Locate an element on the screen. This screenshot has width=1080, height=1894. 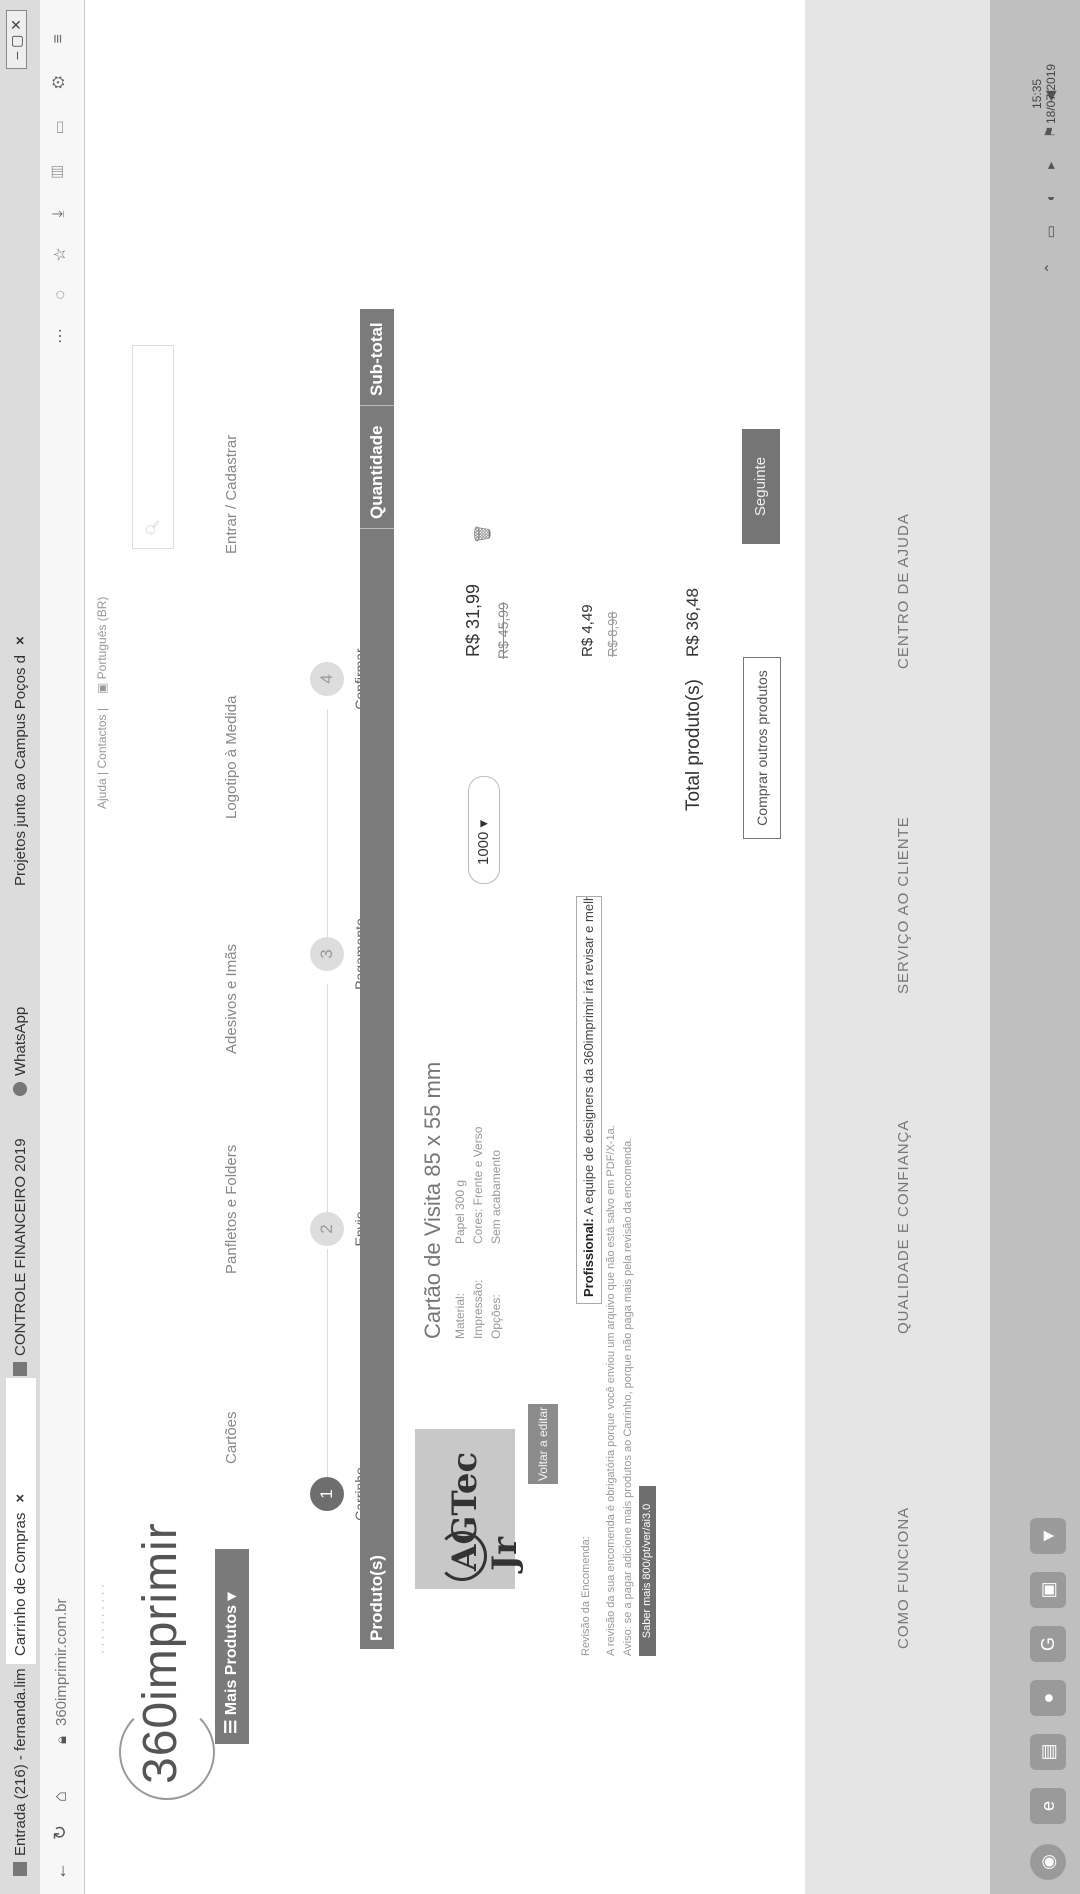
revisao-old-price: R$ 8,98 is located at coordinates (612, 634).